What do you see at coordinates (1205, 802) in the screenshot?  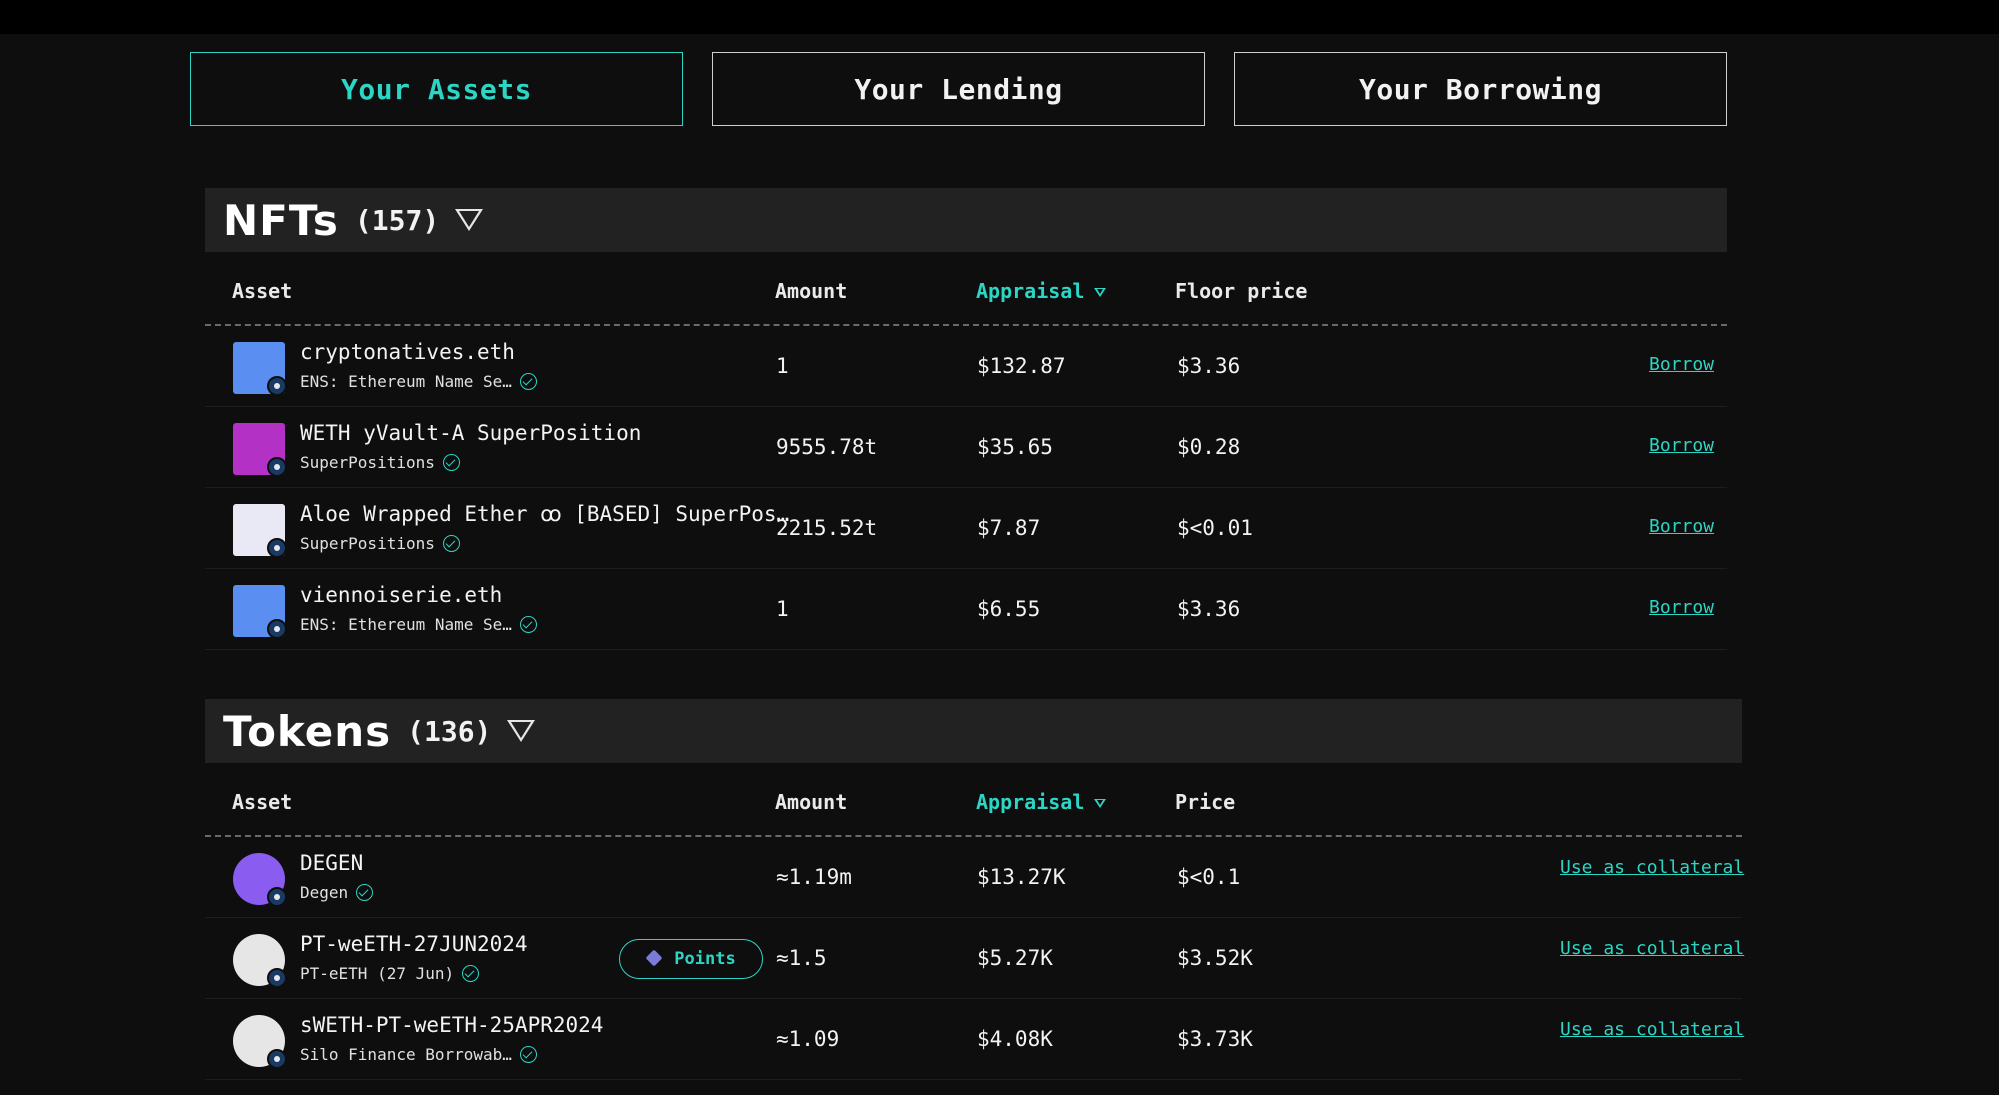 I see `column-price: Price` at bounding box center [1205, 802].